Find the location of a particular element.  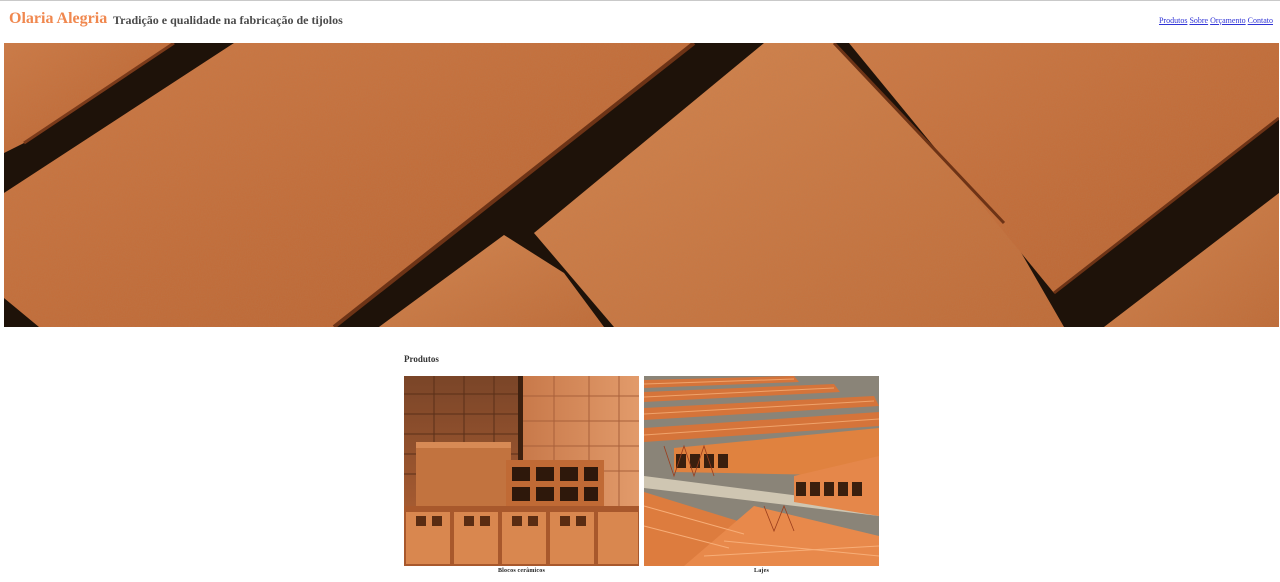

nav-link-contato: Contato is located at coordinates (1260, 20).